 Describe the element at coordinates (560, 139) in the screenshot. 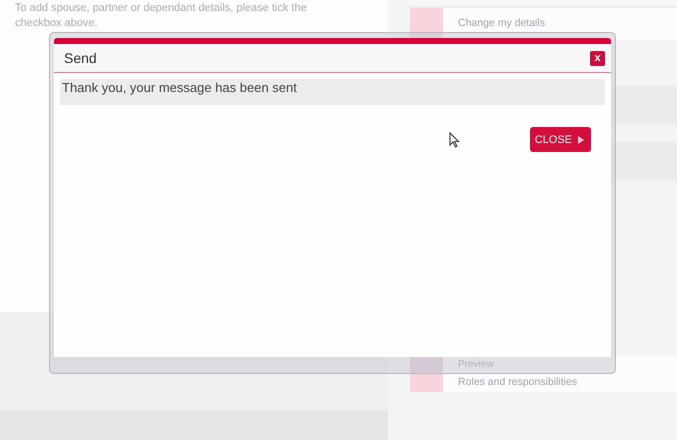

I see `close-button: CLOSE` at that location.